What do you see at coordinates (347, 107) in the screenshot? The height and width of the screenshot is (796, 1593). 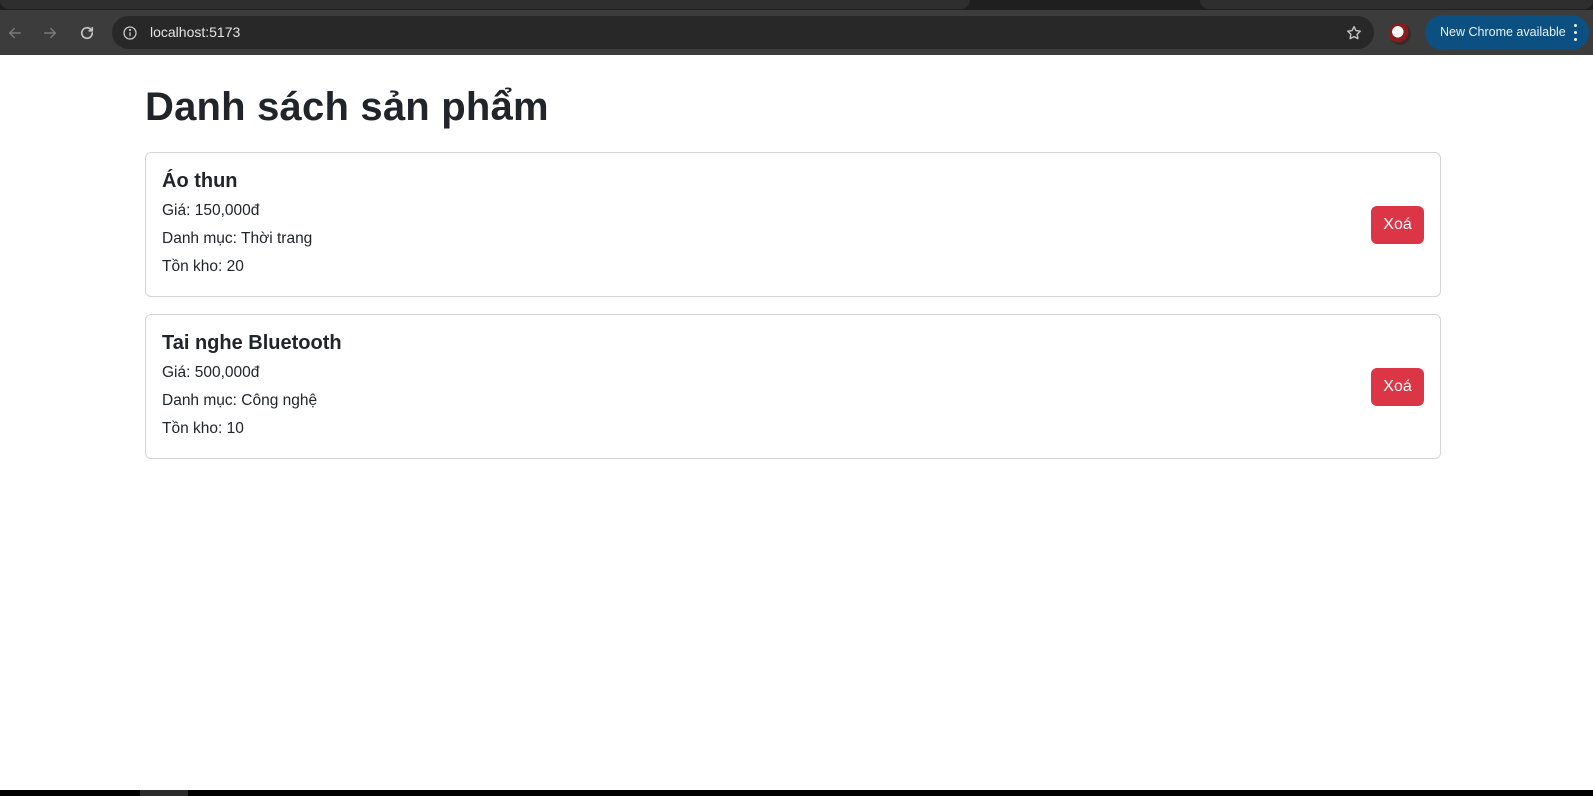 I see `page-title: Danh sách sản phẩm` at bounding box center [347, 107].